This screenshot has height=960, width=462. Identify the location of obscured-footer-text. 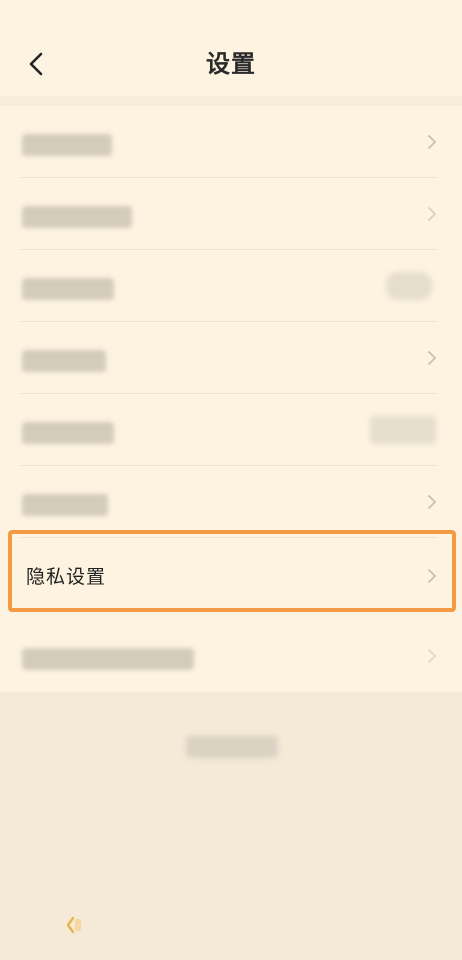
(232, 747).